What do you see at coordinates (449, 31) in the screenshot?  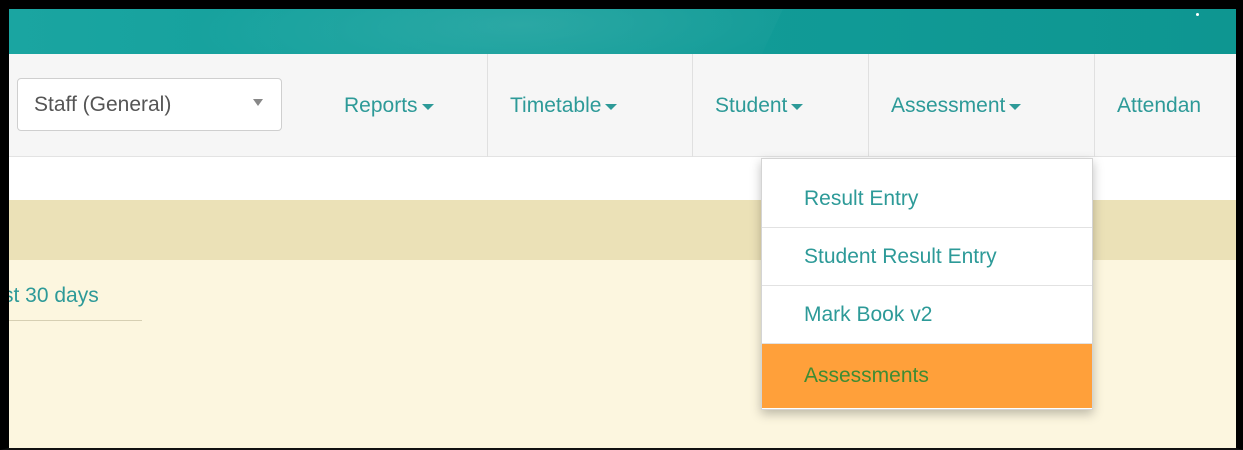 I see `header-decoration` at bounding box center [449, 31].